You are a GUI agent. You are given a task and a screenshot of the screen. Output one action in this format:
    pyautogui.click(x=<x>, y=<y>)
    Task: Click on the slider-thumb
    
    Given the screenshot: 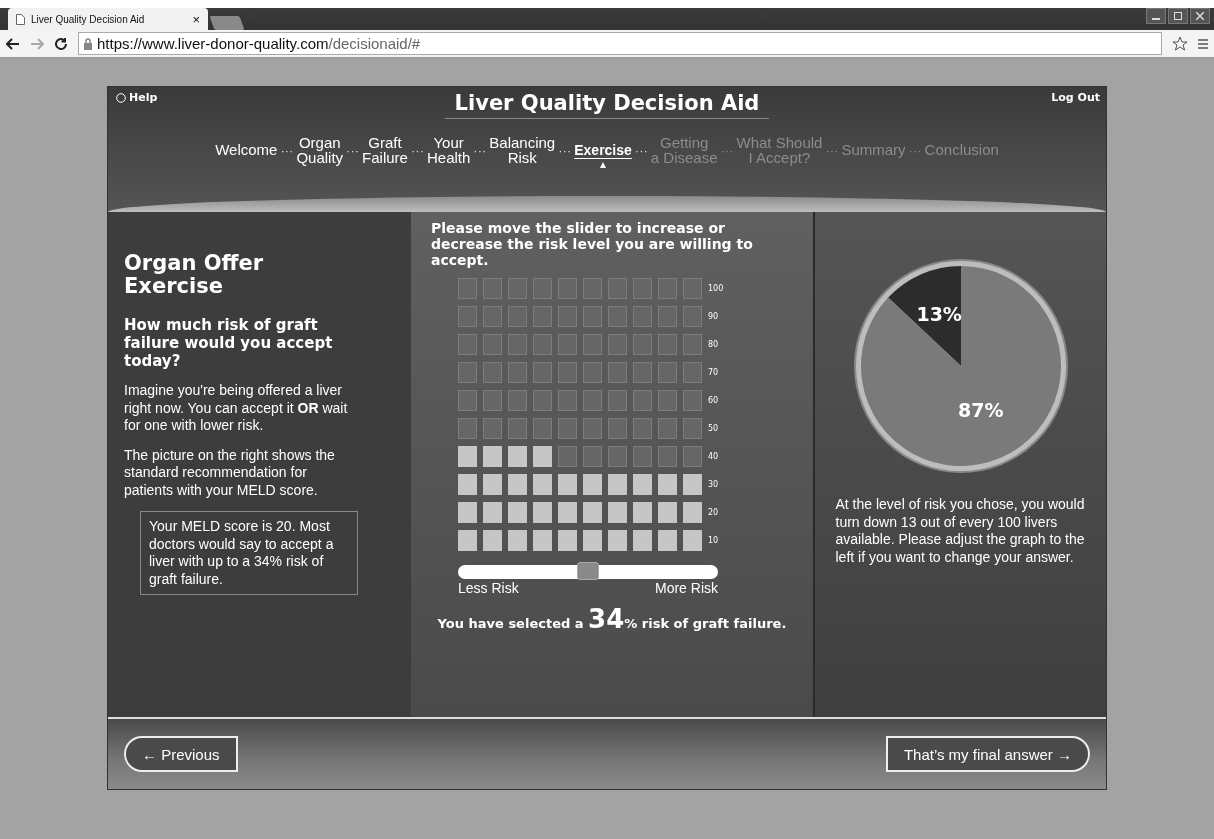 What is the action you would take?
    pyautogui.click(x=588, y=571)
    